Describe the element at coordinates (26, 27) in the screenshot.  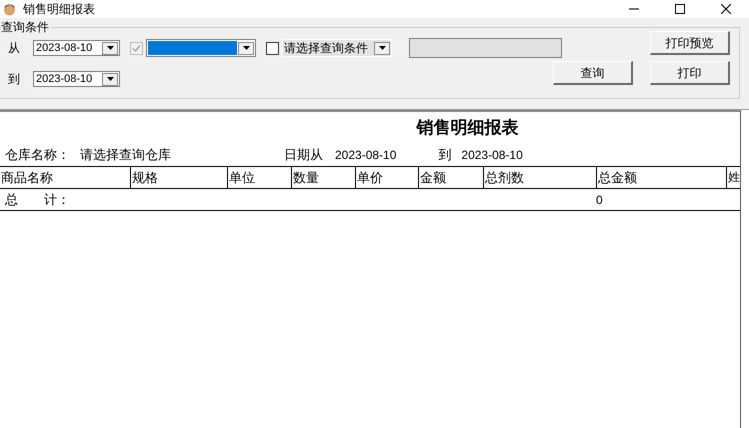
I see `group-title: 查询条件` at that location.